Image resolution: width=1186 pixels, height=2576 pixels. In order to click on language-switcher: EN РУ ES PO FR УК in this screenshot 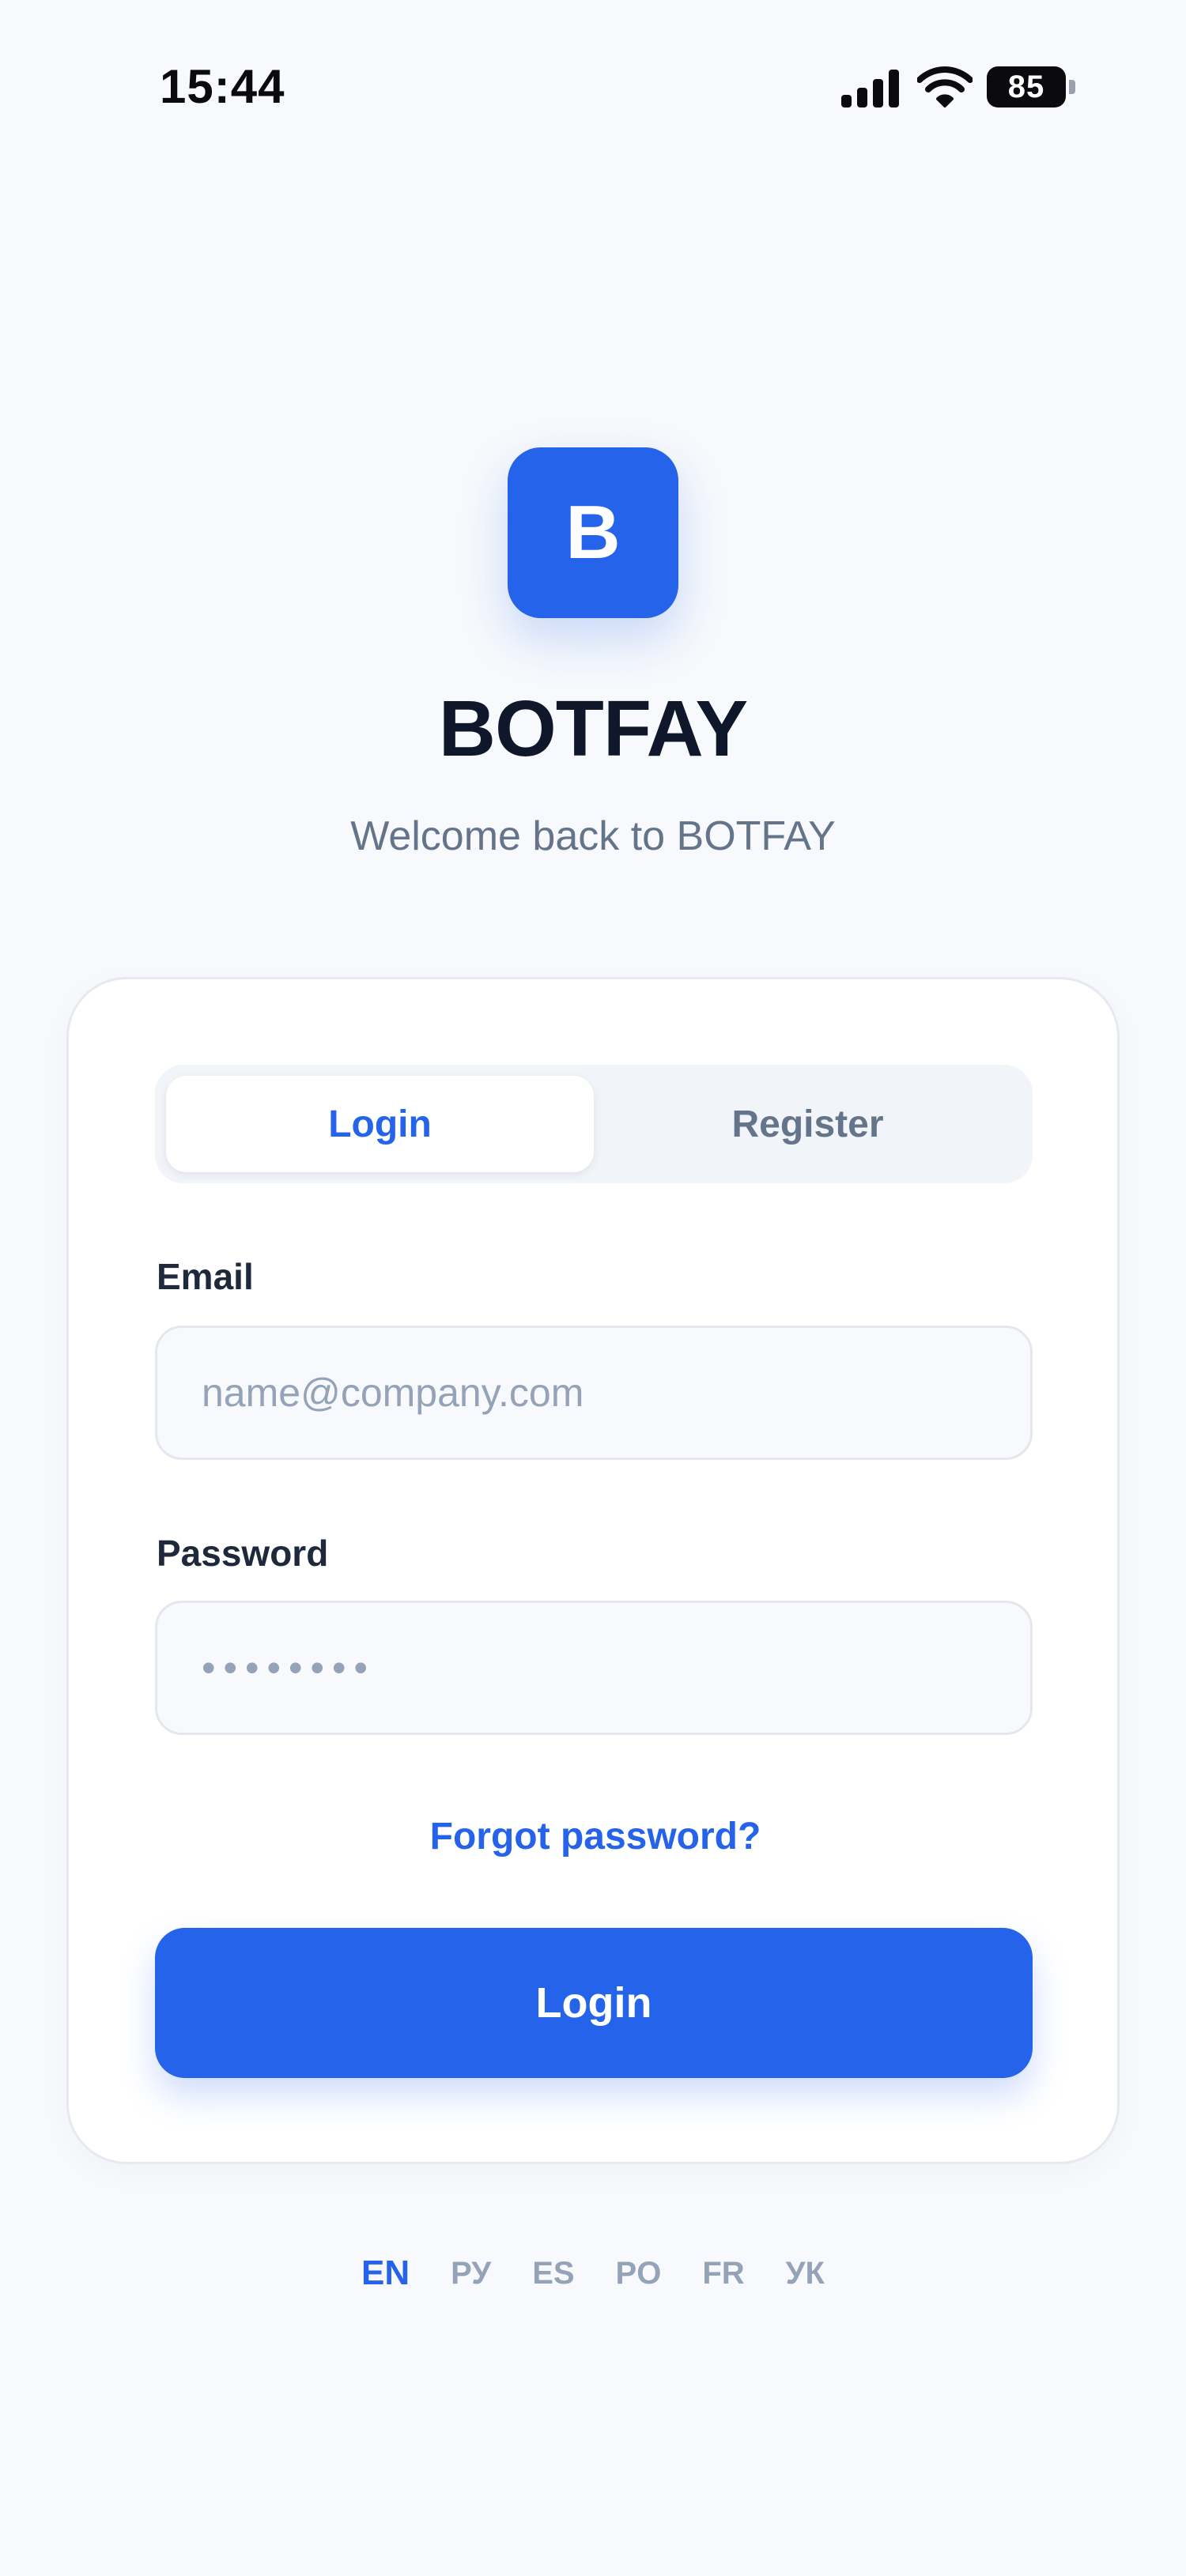, I will do `click(593, 2273)`.